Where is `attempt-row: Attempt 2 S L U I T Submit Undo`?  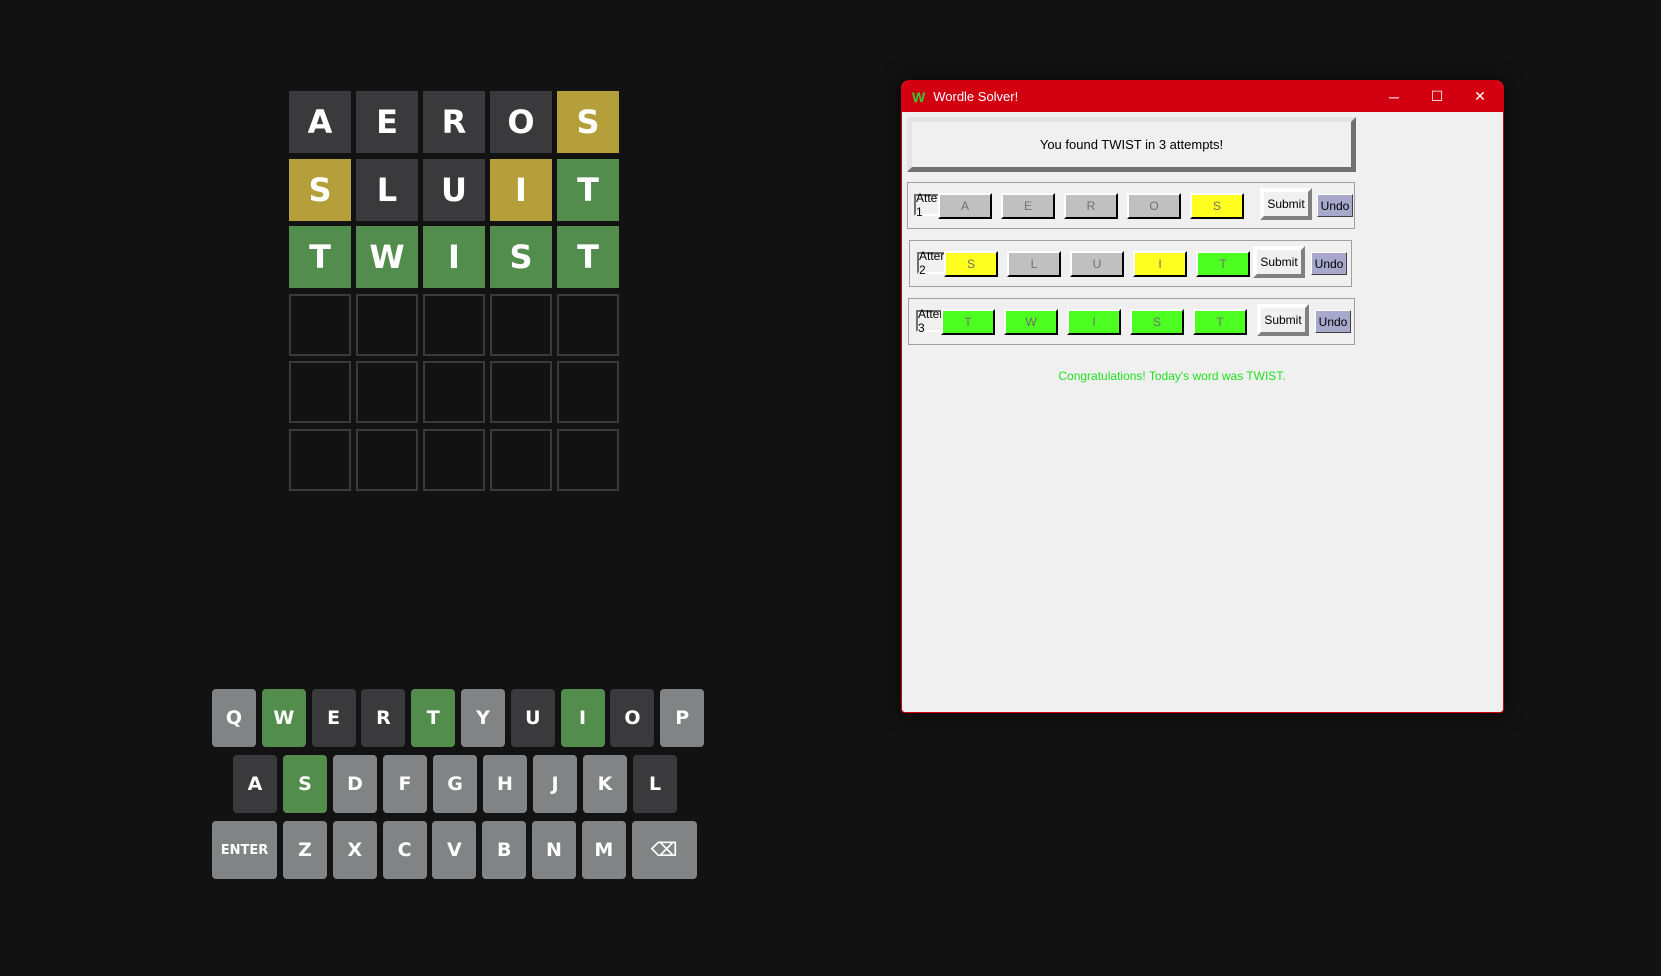
attempt-row: Attempt 2 S L U I T Submit Undo is located at coordinates (1130, 263).